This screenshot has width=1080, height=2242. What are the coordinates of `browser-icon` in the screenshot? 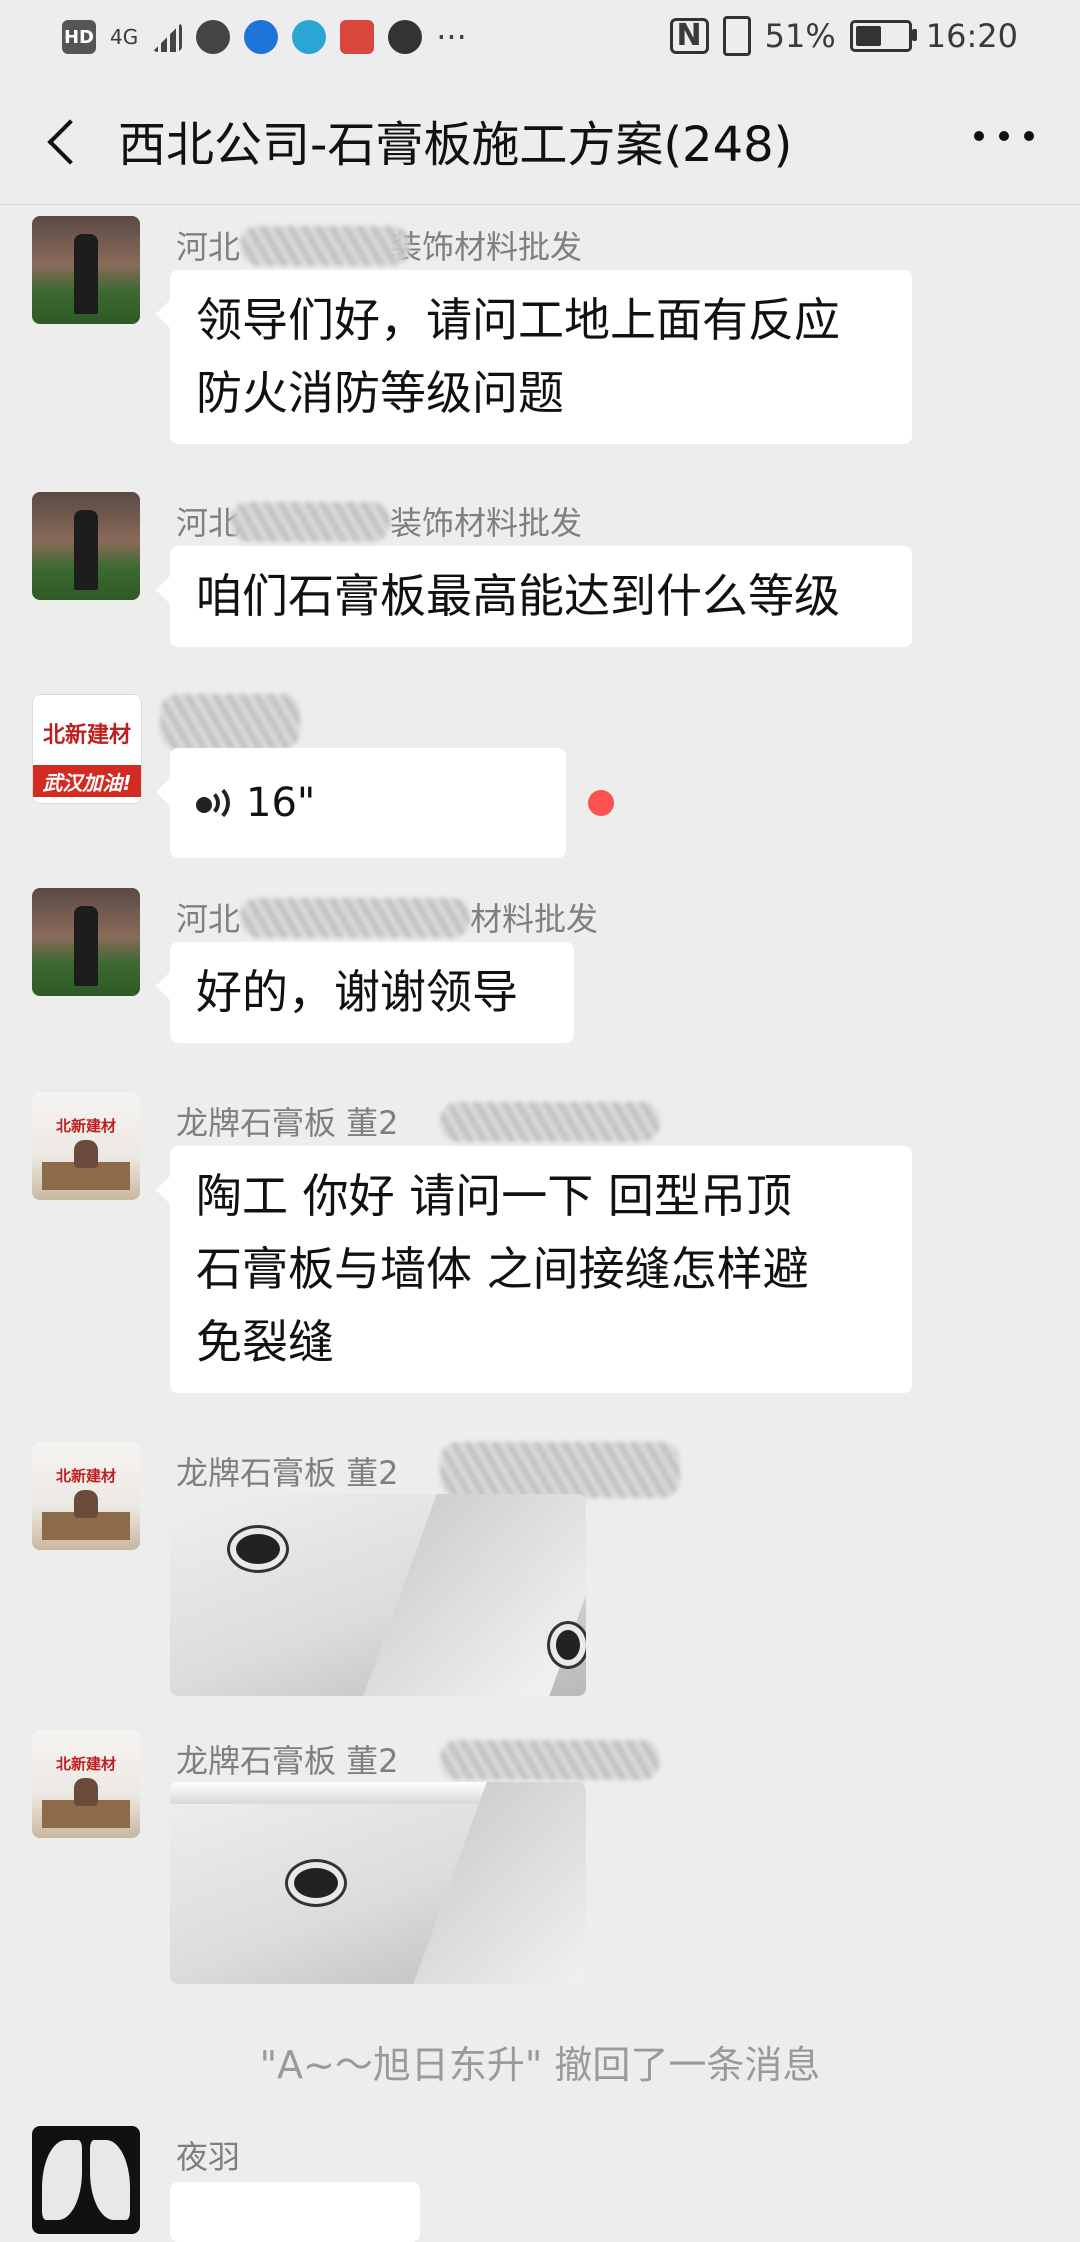 It's located at (261, 37).